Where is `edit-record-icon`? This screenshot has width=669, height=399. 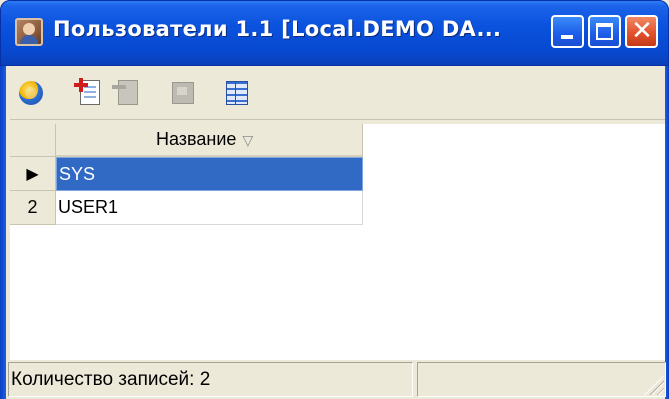
edit-record-icon is located at coordinates (183, 93).